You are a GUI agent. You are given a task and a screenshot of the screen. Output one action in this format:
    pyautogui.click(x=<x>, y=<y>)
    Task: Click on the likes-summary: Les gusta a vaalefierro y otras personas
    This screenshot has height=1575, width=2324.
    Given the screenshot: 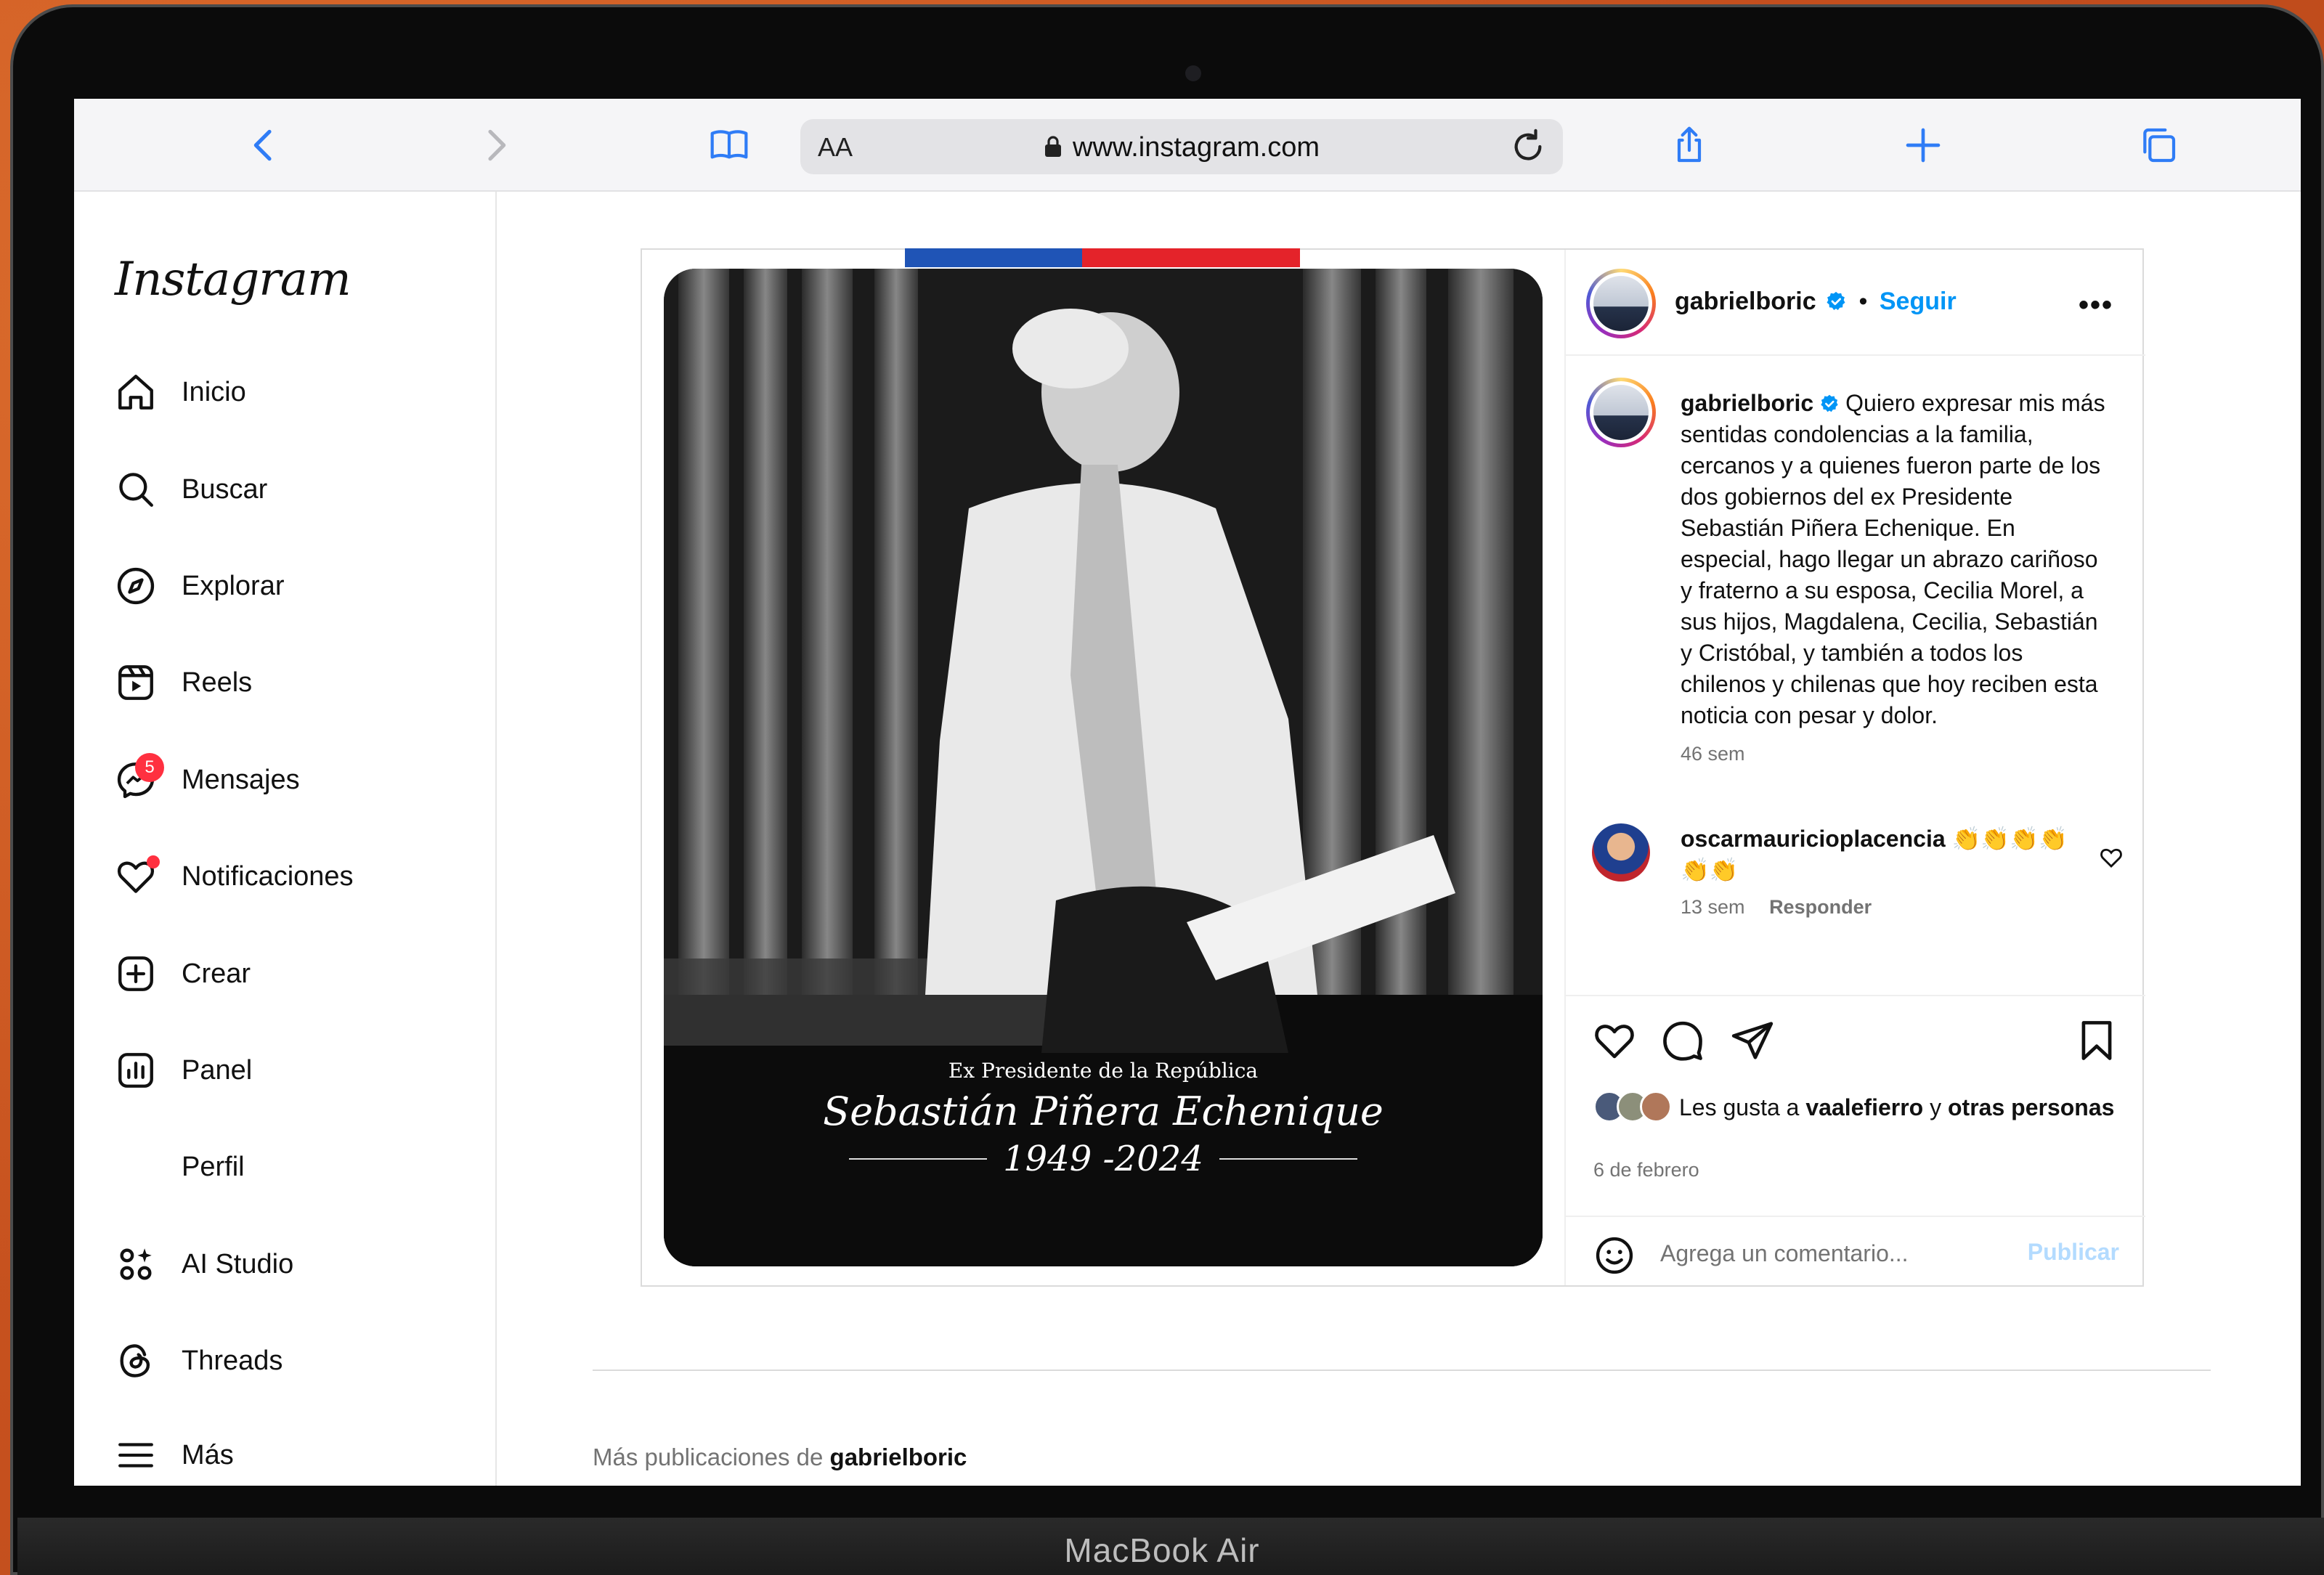 What is the action you would take?
    pyautogui.click(x=1854, y=1107)
    